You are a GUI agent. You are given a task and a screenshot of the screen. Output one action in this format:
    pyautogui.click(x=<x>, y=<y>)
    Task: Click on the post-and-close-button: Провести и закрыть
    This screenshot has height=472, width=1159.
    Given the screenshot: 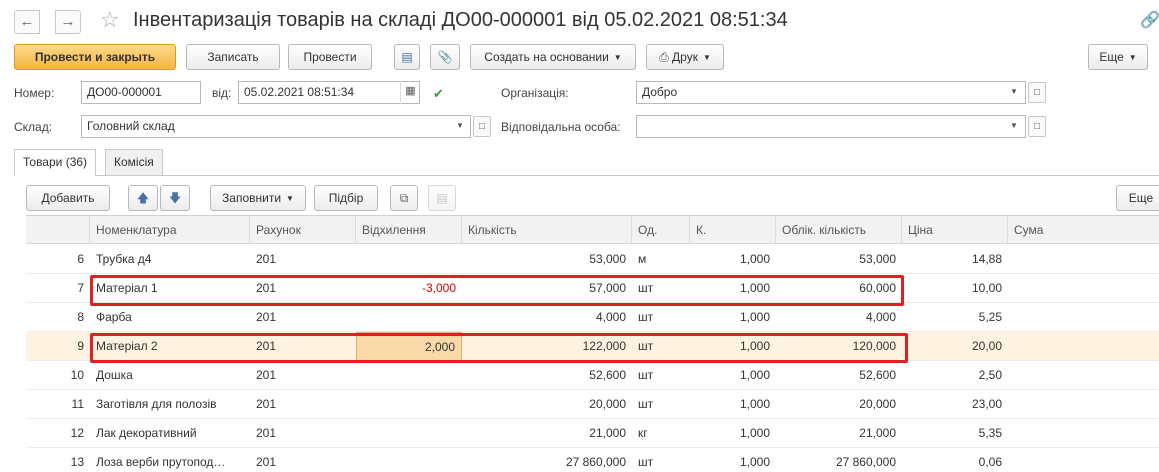 What is the action you would take?
    pyautogui.click(x=95, y=57)
    